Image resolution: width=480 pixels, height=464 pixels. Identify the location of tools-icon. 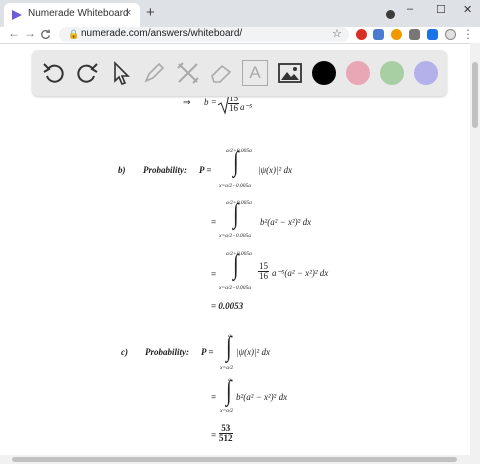
(188, 73).